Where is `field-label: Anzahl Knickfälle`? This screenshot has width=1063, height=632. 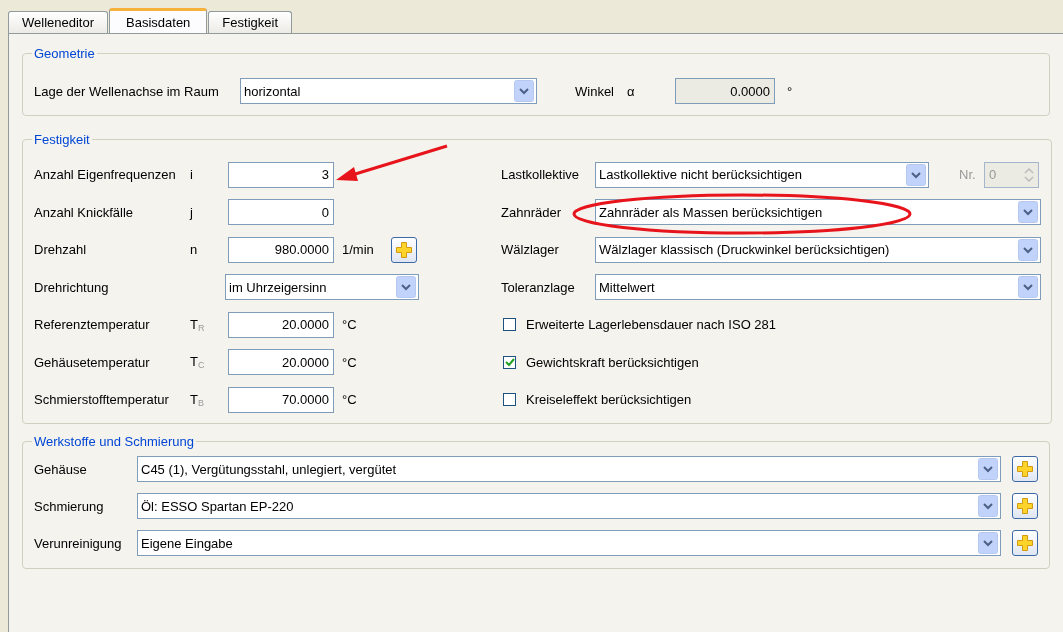 field-label: Anzahl Knickfälle is located at coordinates (84, 212).